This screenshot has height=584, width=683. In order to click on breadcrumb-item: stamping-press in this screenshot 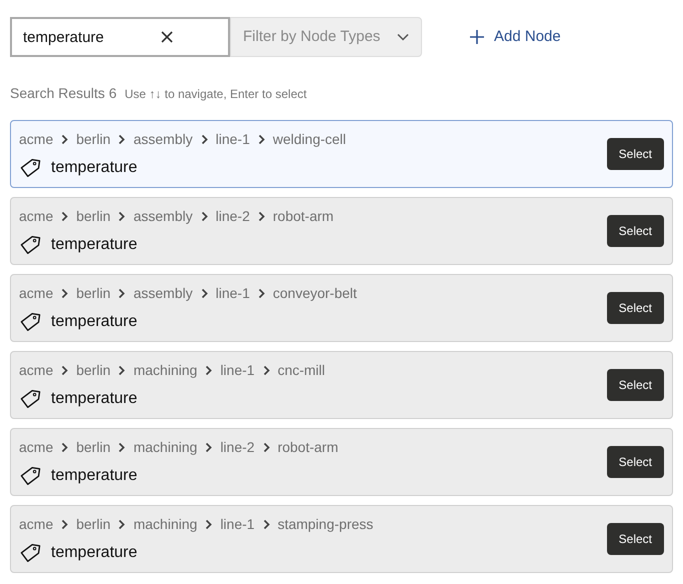, I will do `click(326, 524)`.